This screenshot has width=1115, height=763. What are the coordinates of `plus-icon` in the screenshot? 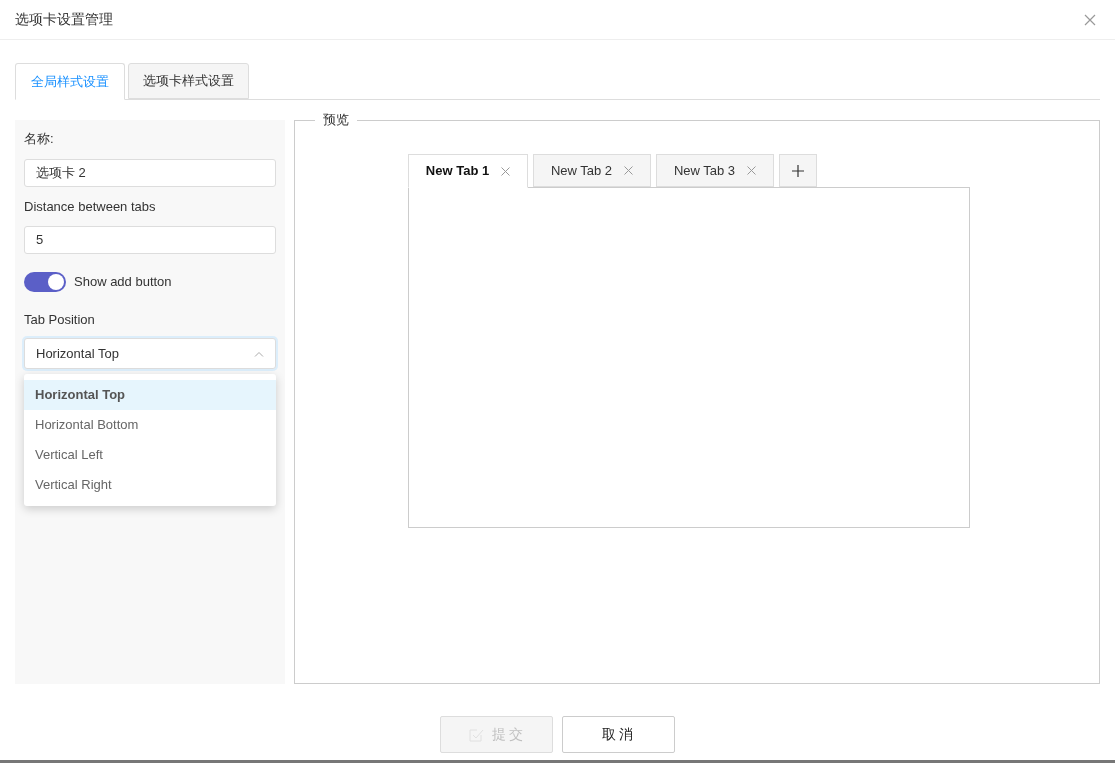 It's located at (798, 170).